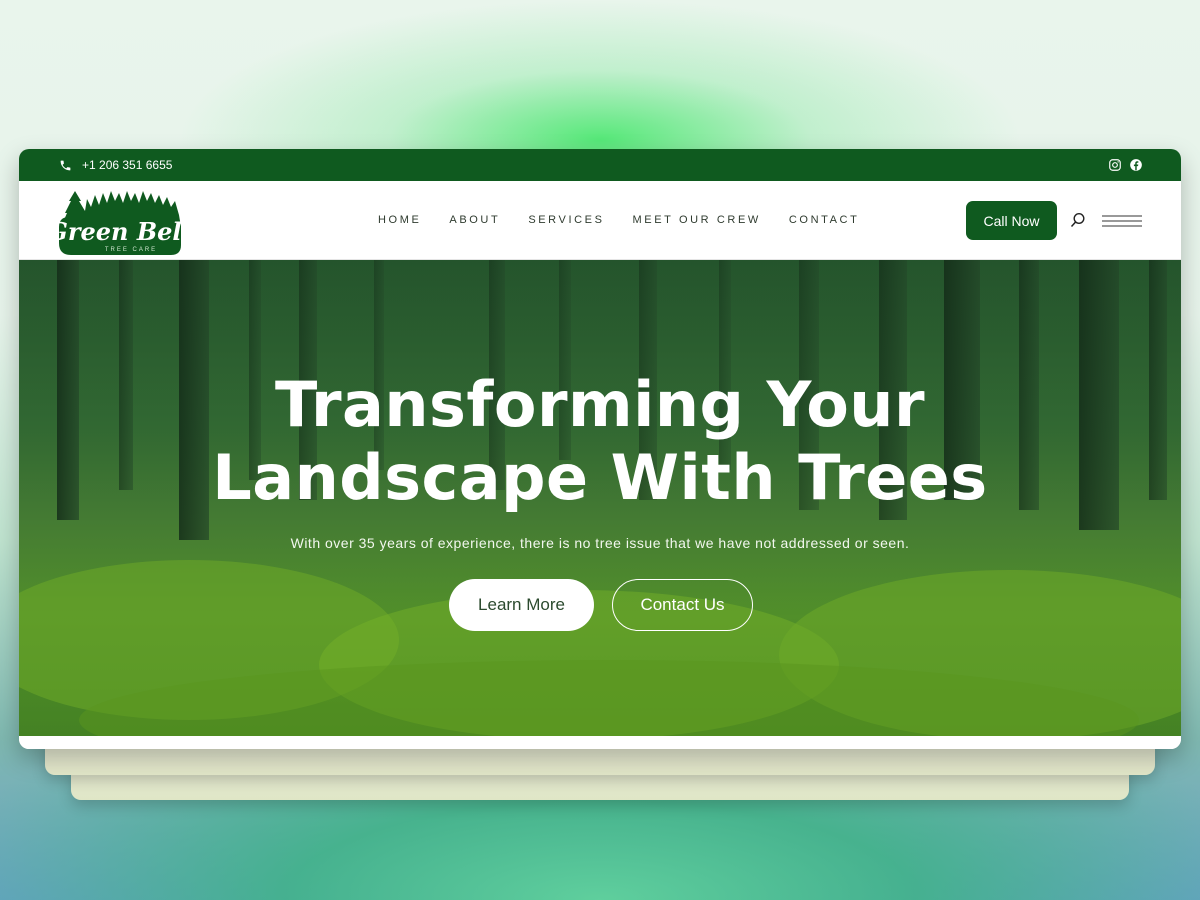 This screenshot has width=1200, height=900. What do you see at coordinates (131, 250) in the screenshot?
I see `svg-text: TREE CARE` at bounding box center [131, 250].